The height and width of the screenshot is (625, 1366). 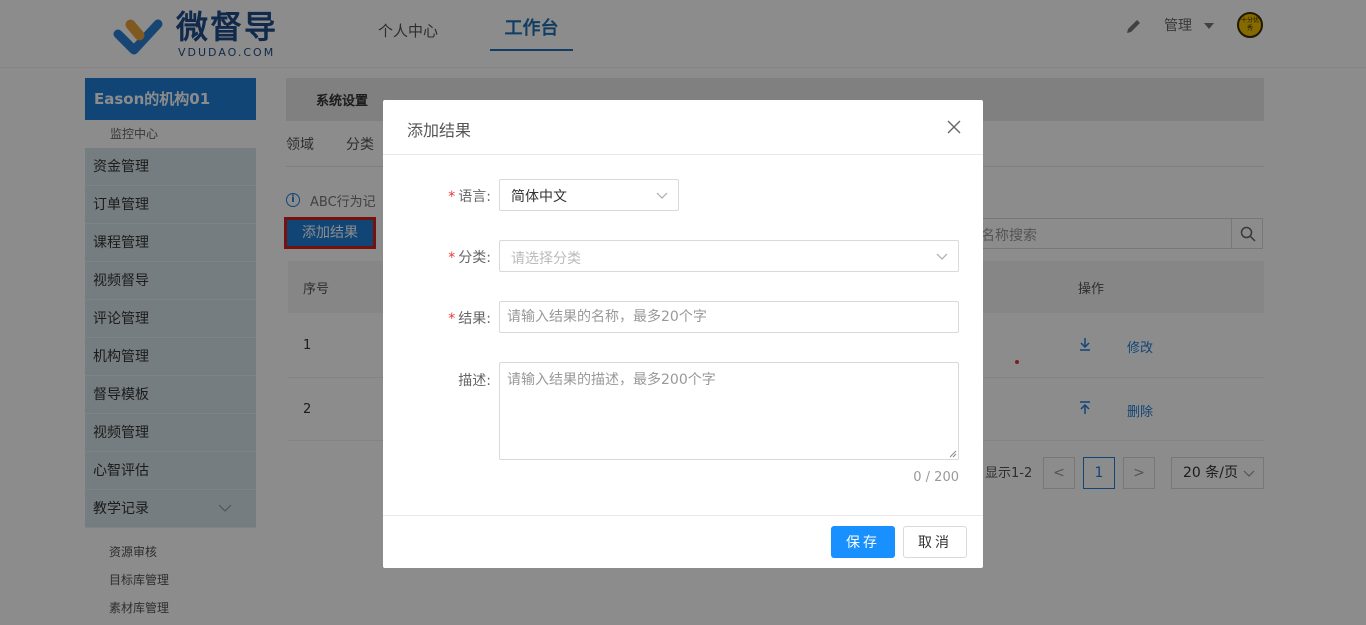 What do you see at coordinates (546, 259) in the screenshot?
I see `category-placeholder: 请选择分类` at bounding box center [546, 259].